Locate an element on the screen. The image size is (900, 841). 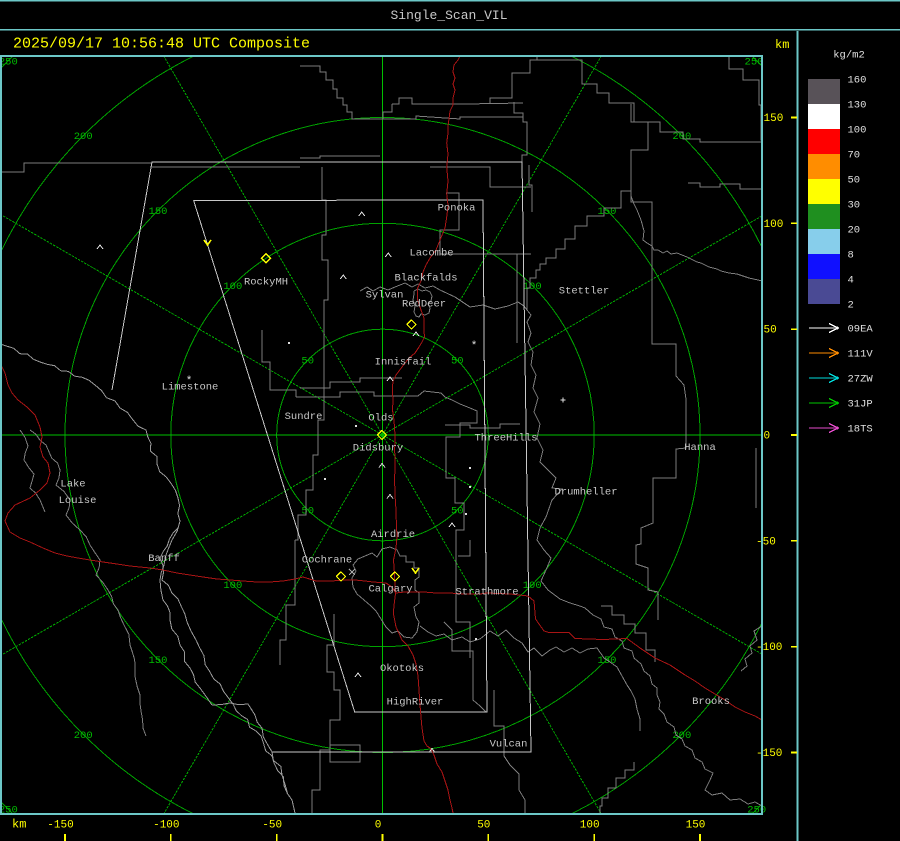
svg-text: Cochrane is located at coordinates (327, 561).